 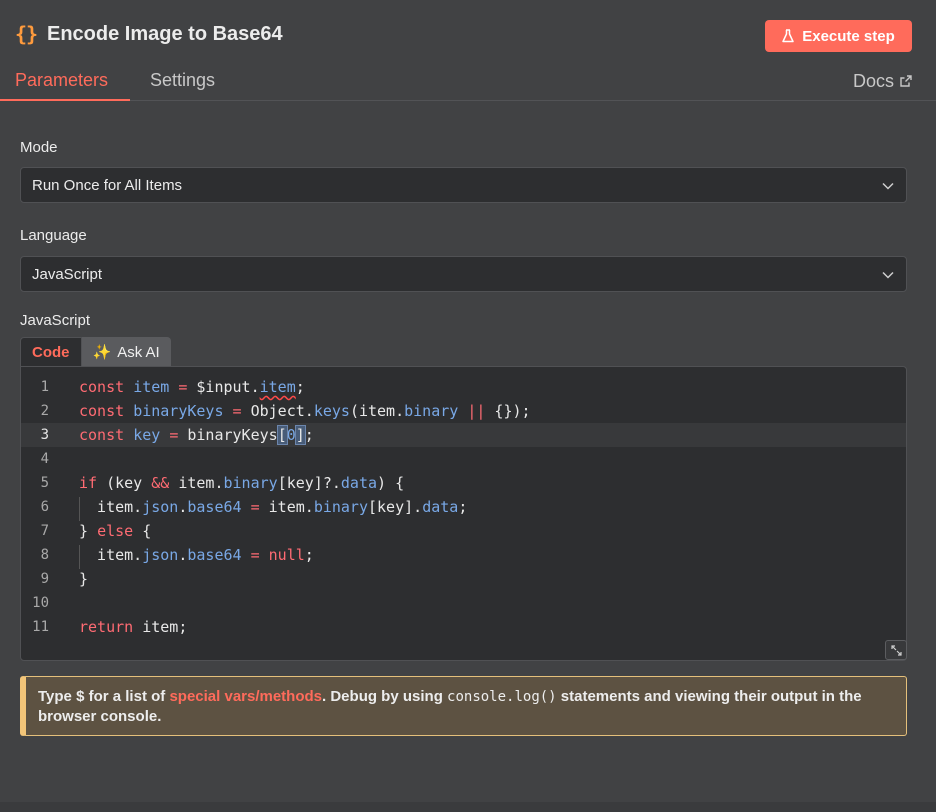 What do you see at coordinates (463, 579) in the screenshot?
I see `code-line: 9}` at bounding box center [463, 579].